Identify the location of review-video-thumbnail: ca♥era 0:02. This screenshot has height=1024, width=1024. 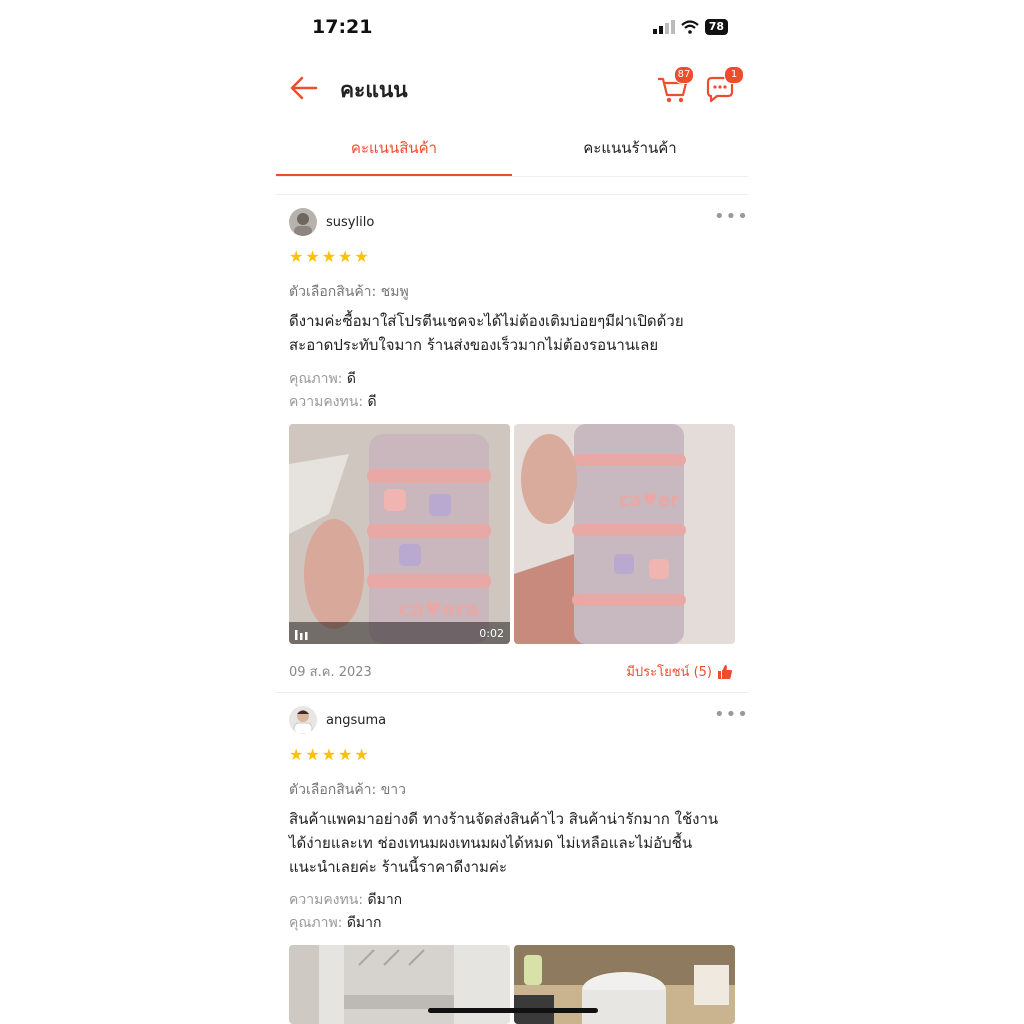
(399, 534).